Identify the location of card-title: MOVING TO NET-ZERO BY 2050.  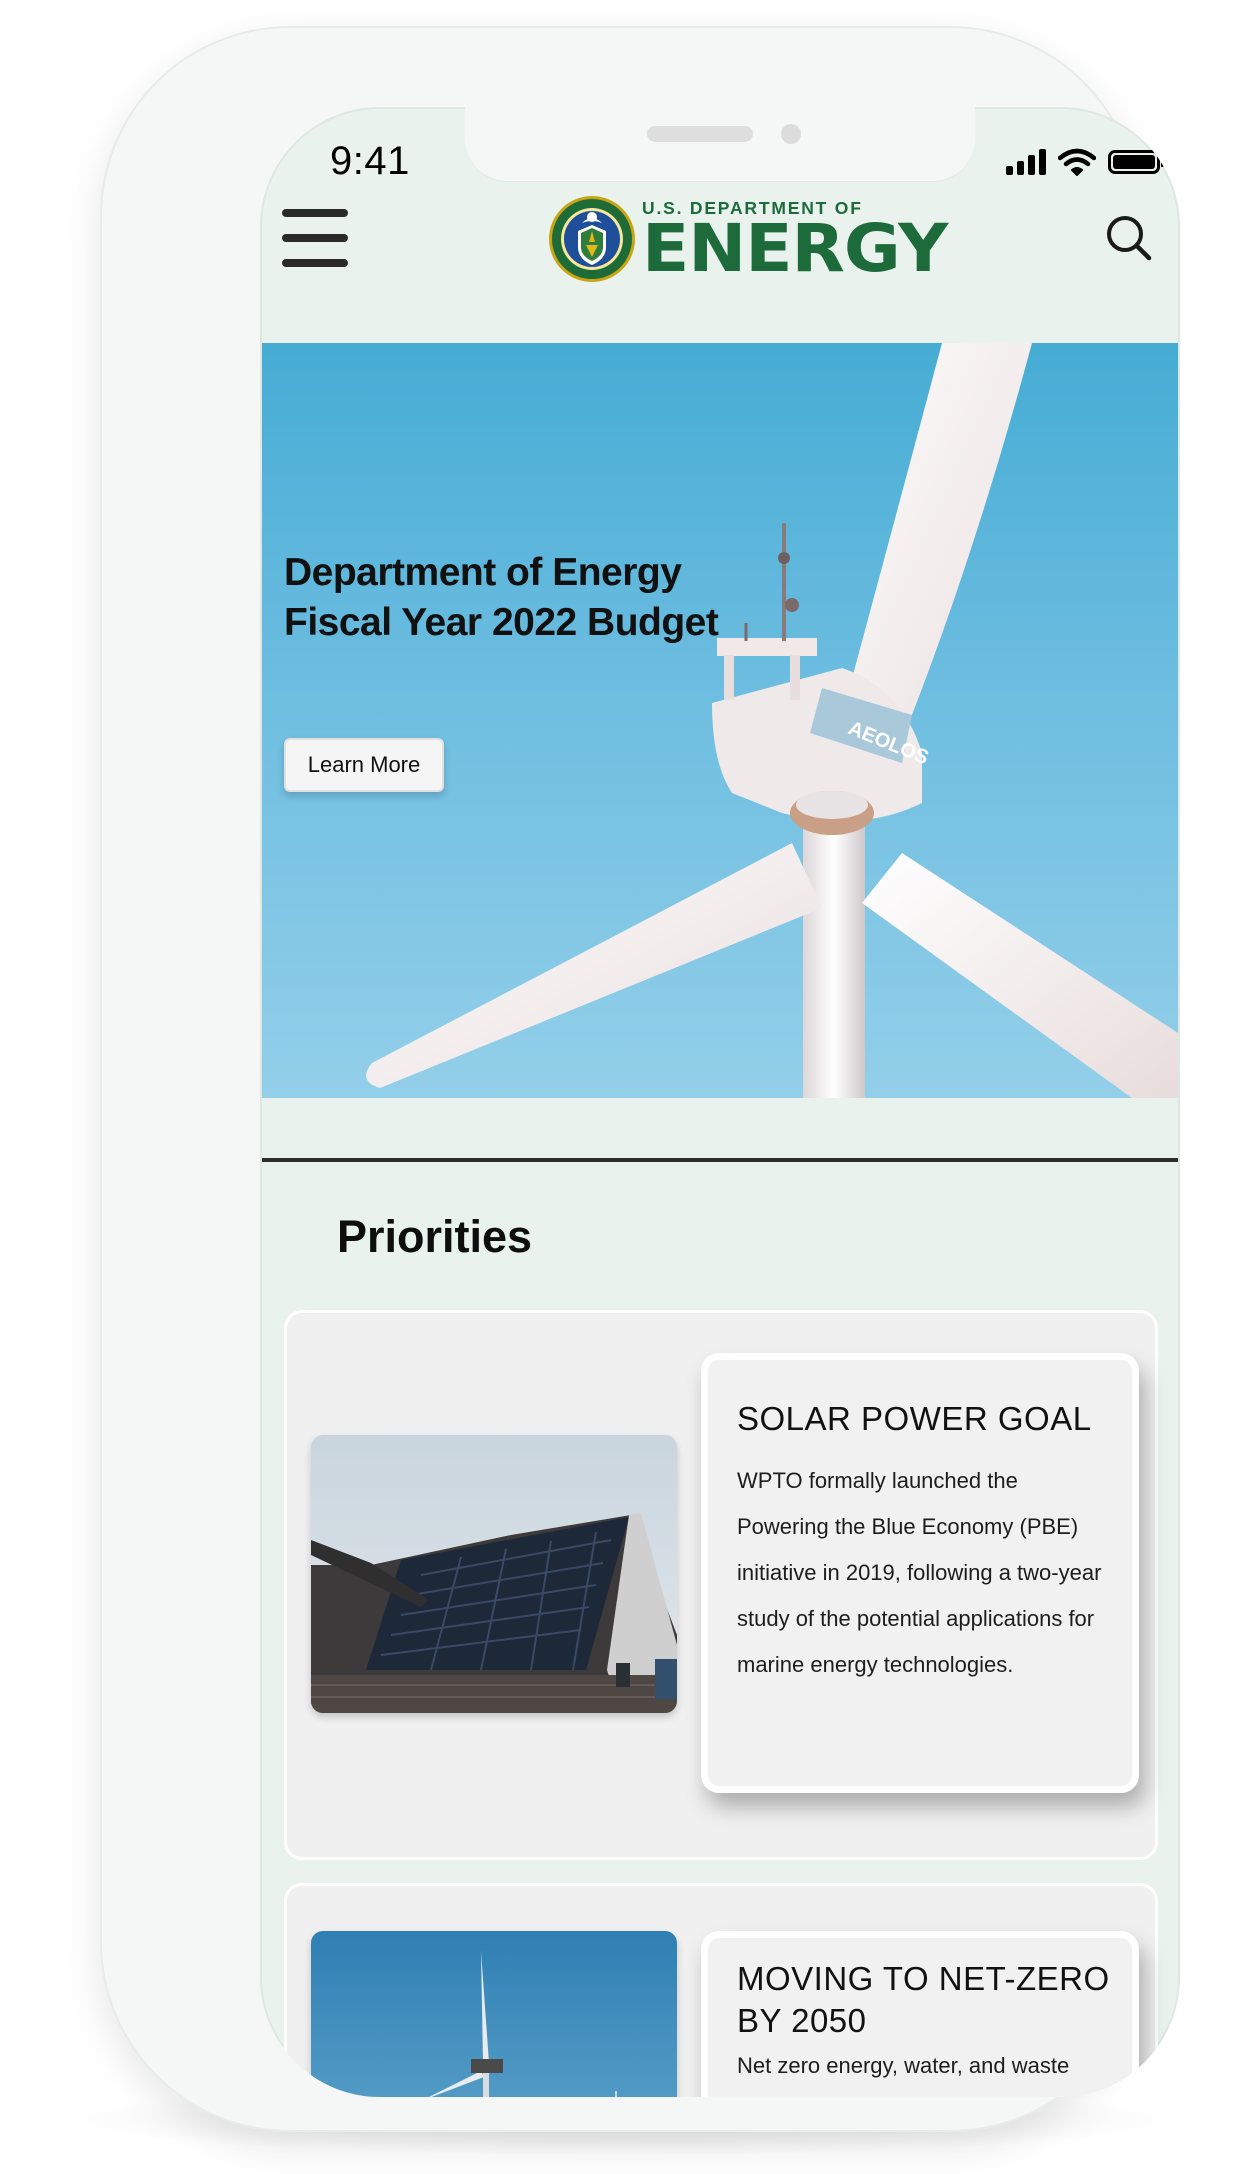
(923, 1999).